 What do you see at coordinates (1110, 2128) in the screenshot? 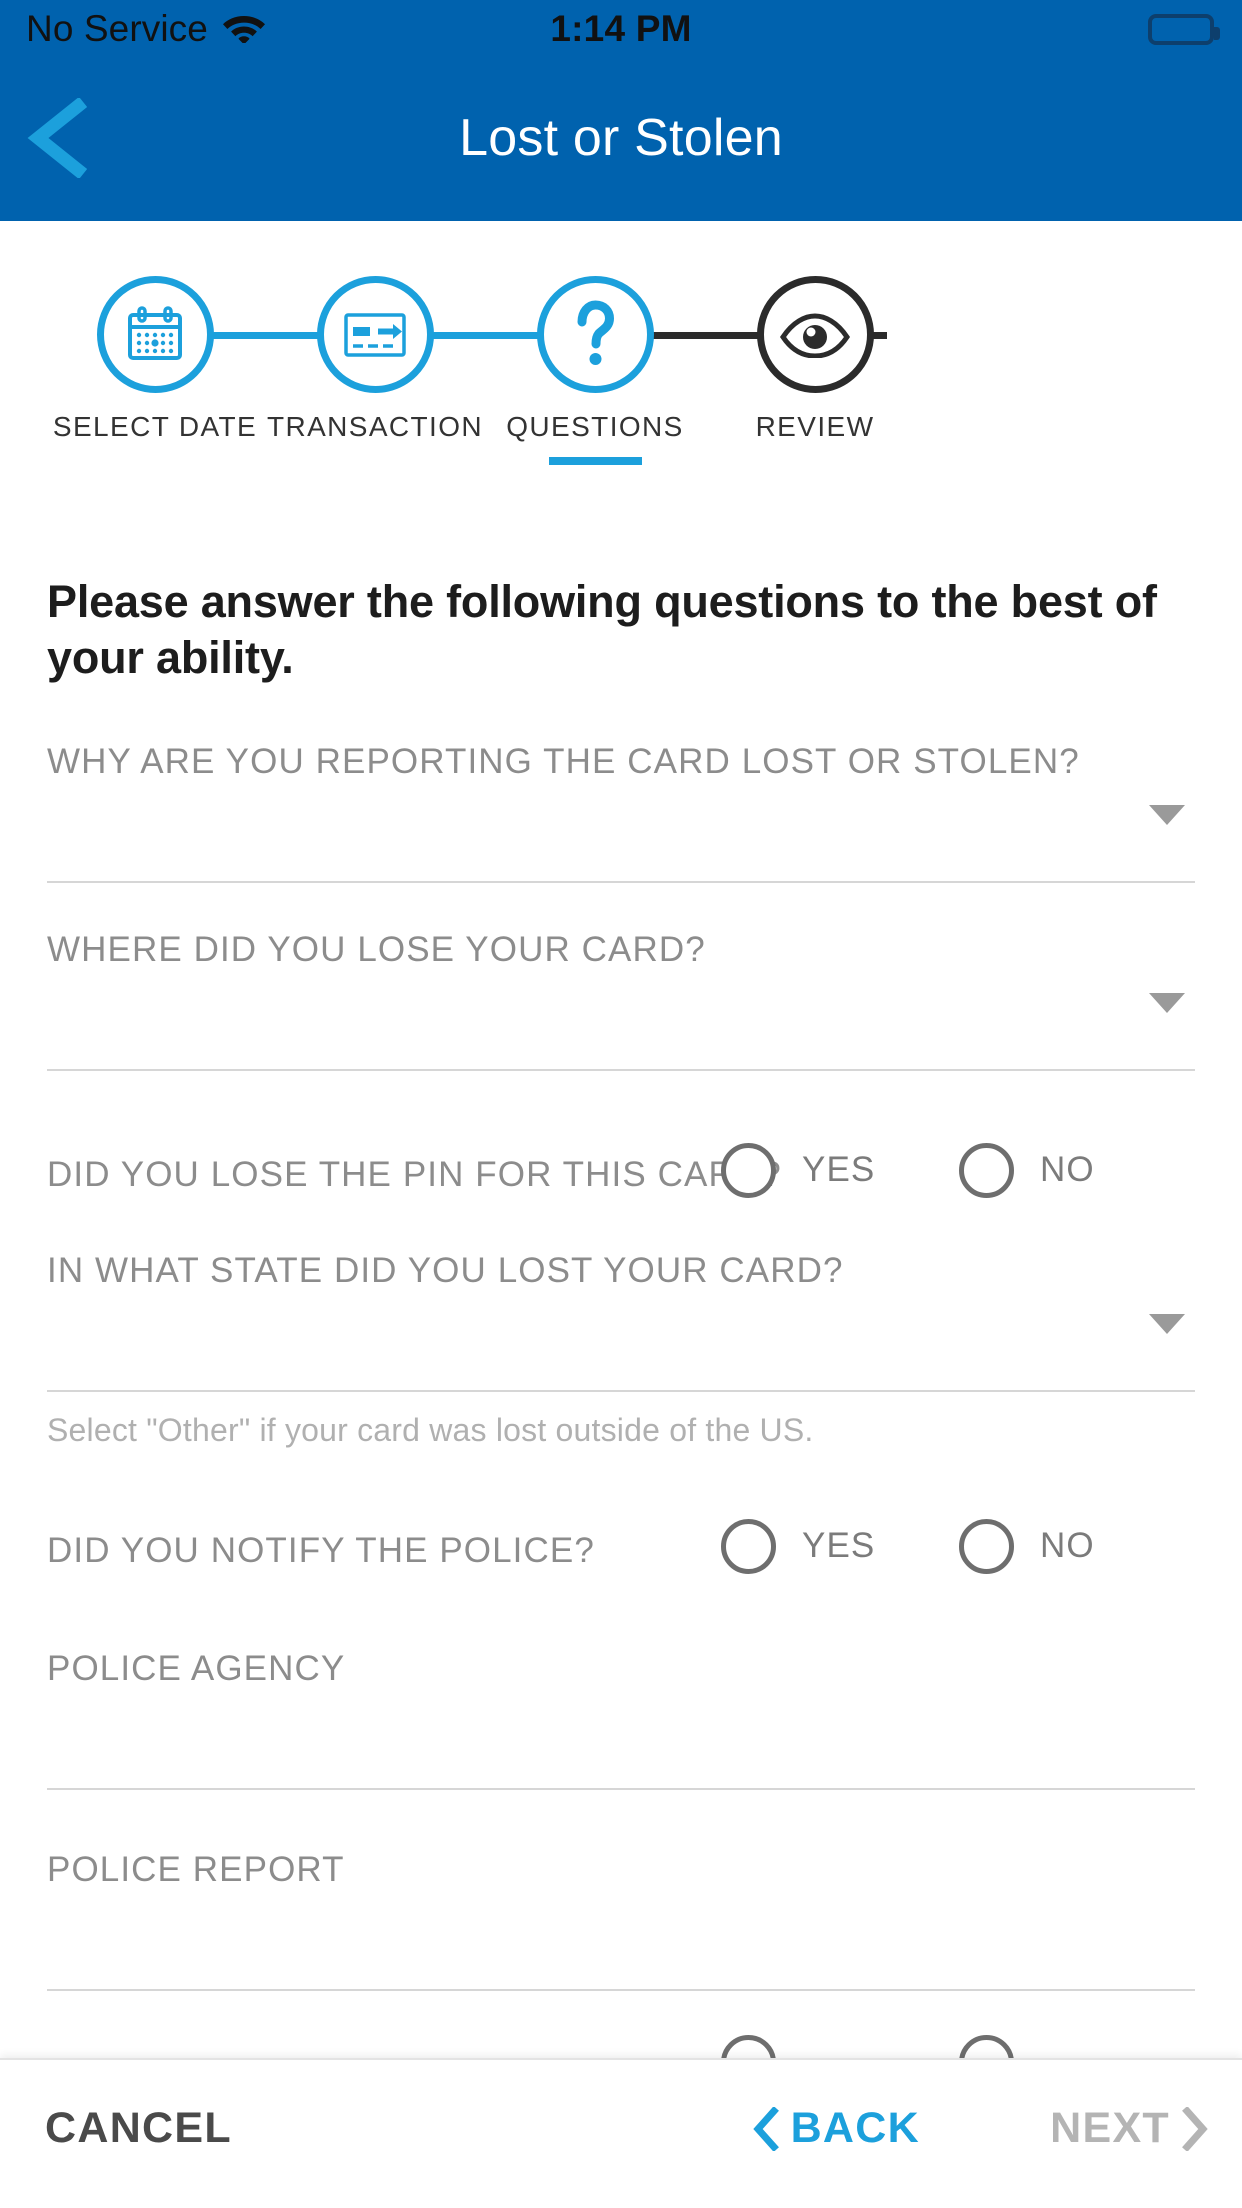
I see `next-button-label: NEXT` at bounding box center [1110, 2128].